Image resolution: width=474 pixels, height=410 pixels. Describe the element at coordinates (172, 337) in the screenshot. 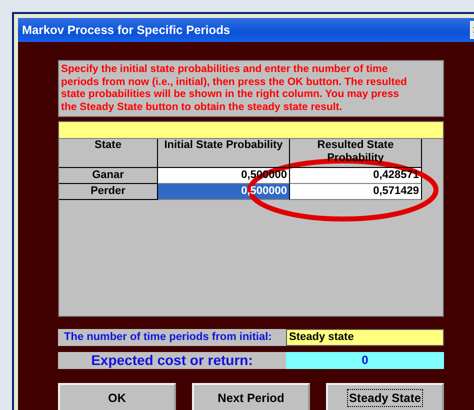

I see `periods-label: The number of time periods from initial:` at that location.